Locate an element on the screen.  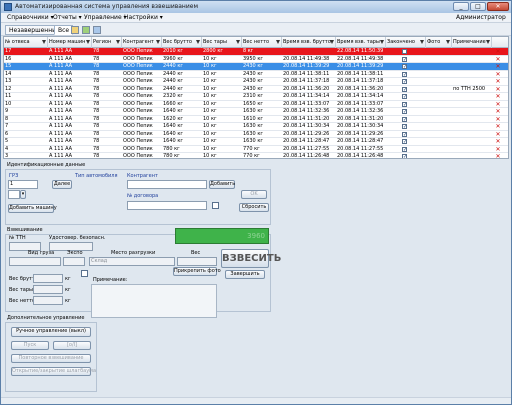
print-icon is located at coordinates (97, 30).